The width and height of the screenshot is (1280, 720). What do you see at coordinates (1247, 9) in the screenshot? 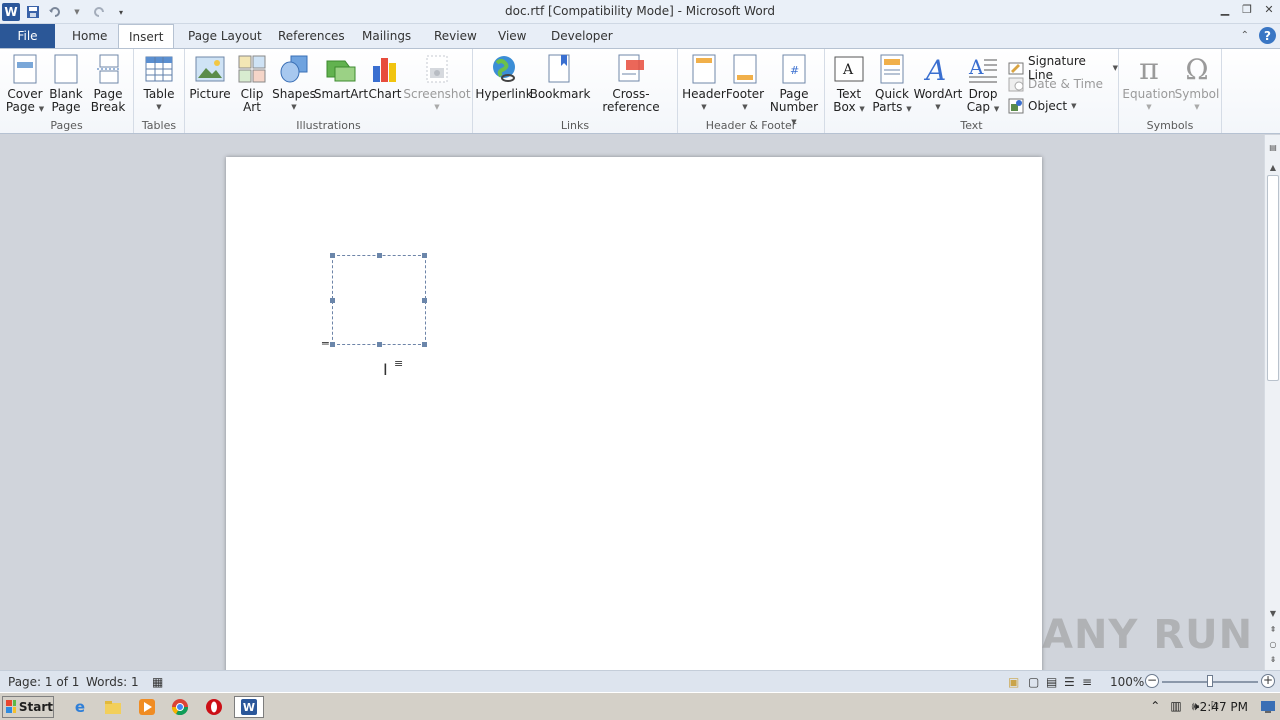
I see `restore-icon: ❐` at bounding box center [1247, 9].